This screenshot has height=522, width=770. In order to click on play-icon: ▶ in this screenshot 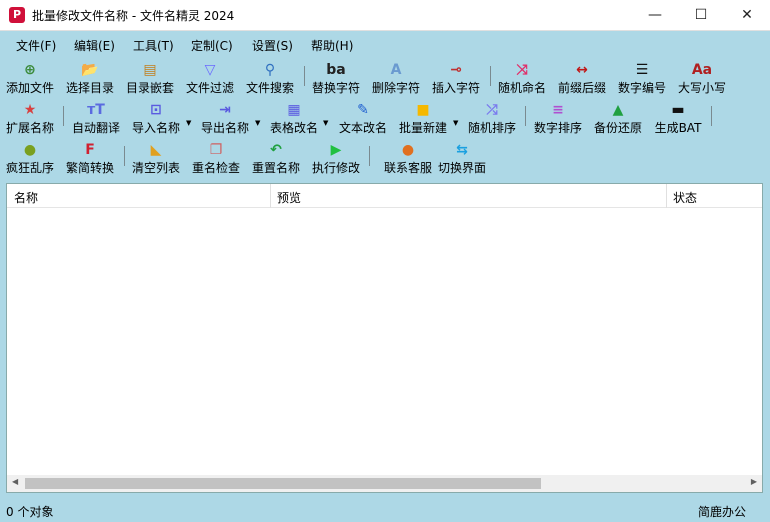, I will do `click(336, 150)`.